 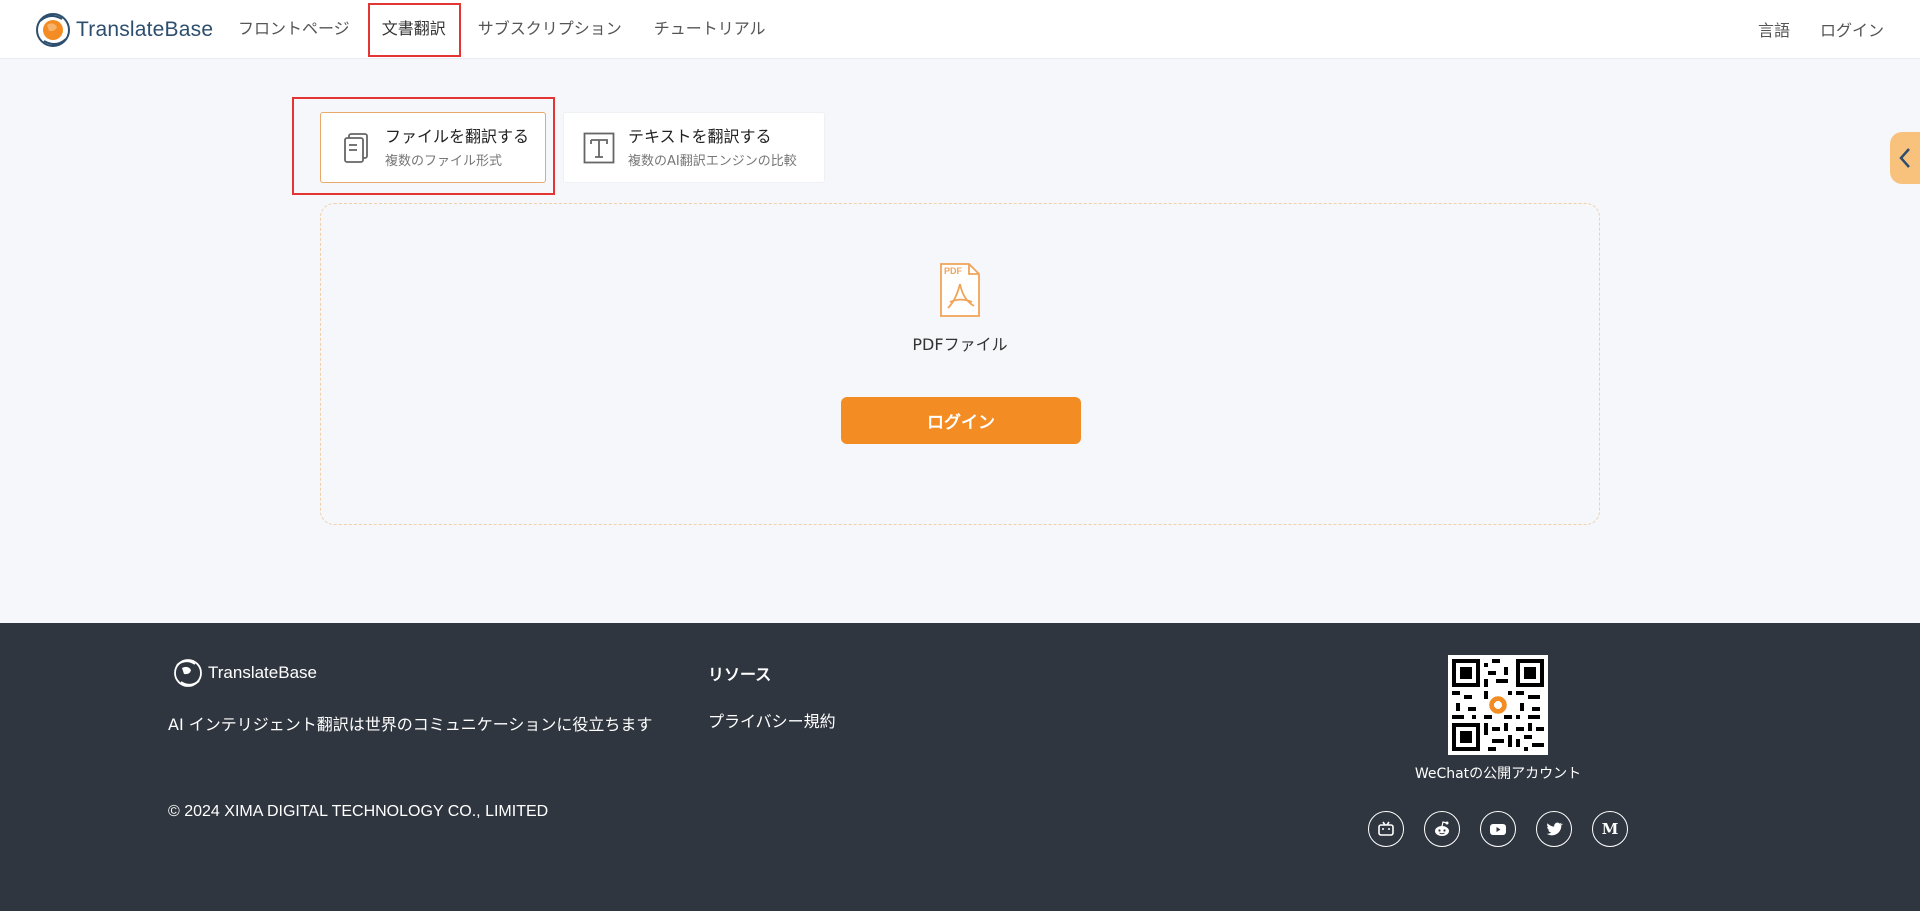 I want to click on wechat-label: WeChatの公開アカウント, so click(x=1498, y=774).